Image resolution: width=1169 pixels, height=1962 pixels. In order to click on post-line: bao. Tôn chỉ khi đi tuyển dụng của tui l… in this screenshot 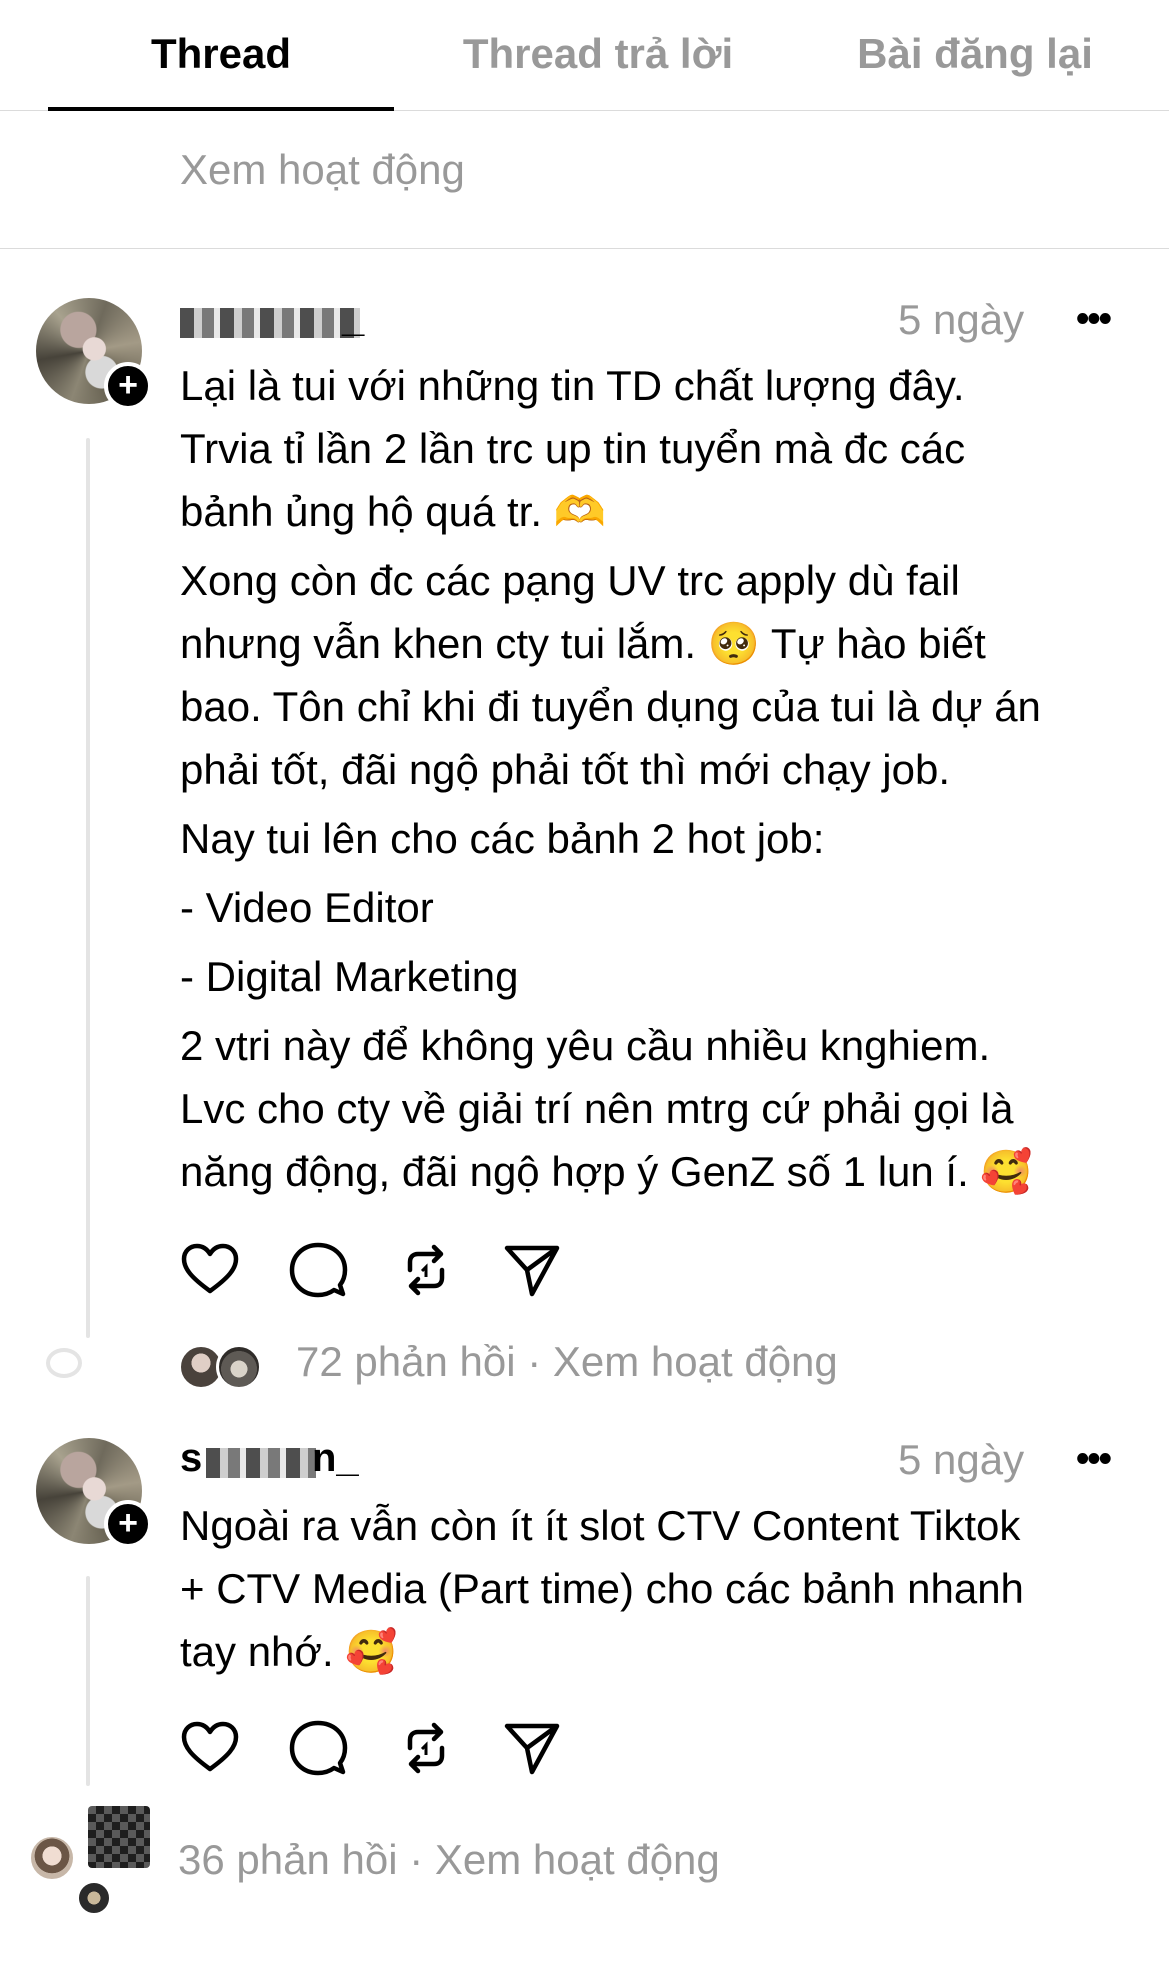, I will do `click(610, 706)`.